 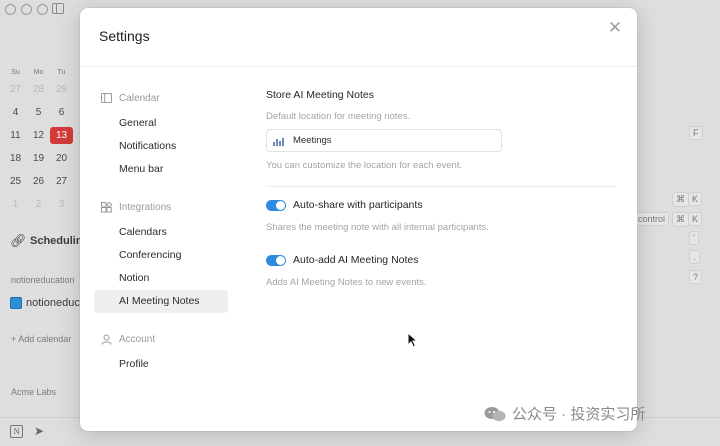 What do you see at coordinates (579, 414) in the screenshot?
I see `watermark-text: 公众号 · 投资实习所` at bounding box center [579, 414].